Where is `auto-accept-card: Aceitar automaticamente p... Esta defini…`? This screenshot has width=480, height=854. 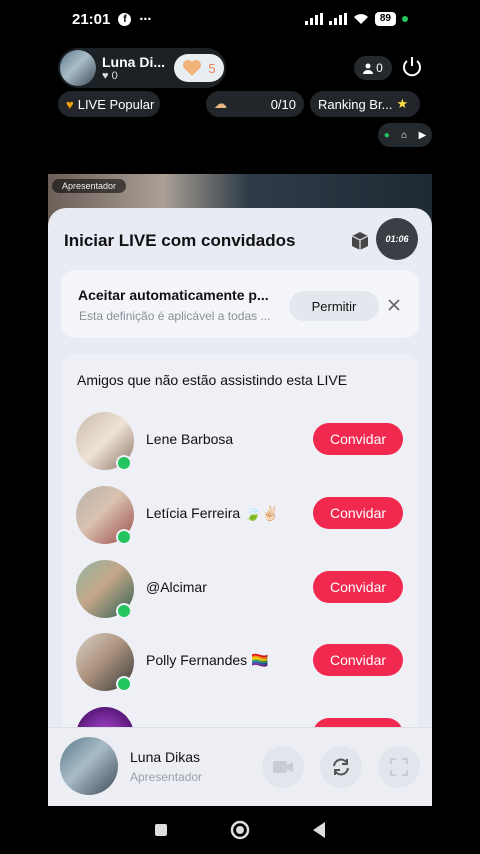 auto-accept-card: Aceitar automaticamente p... Esta defini… is located at coordinates (240, 304).